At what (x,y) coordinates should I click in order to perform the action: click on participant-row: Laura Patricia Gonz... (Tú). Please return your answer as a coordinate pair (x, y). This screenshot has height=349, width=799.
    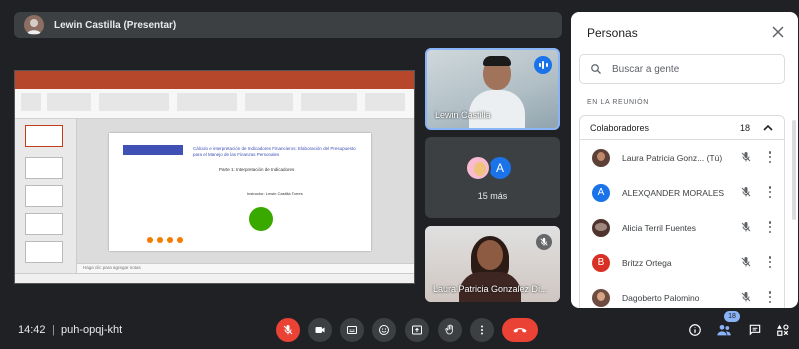
    Looking at the image, I should click on (682, 157).